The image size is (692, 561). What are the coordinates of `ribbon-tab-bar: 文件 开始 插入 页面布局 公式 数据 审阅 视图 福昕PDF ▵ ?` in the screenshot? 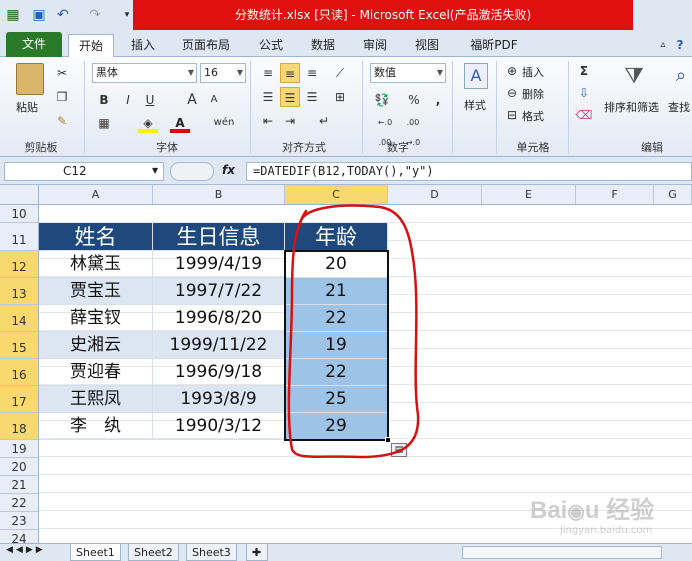 It's located at (346, 44).